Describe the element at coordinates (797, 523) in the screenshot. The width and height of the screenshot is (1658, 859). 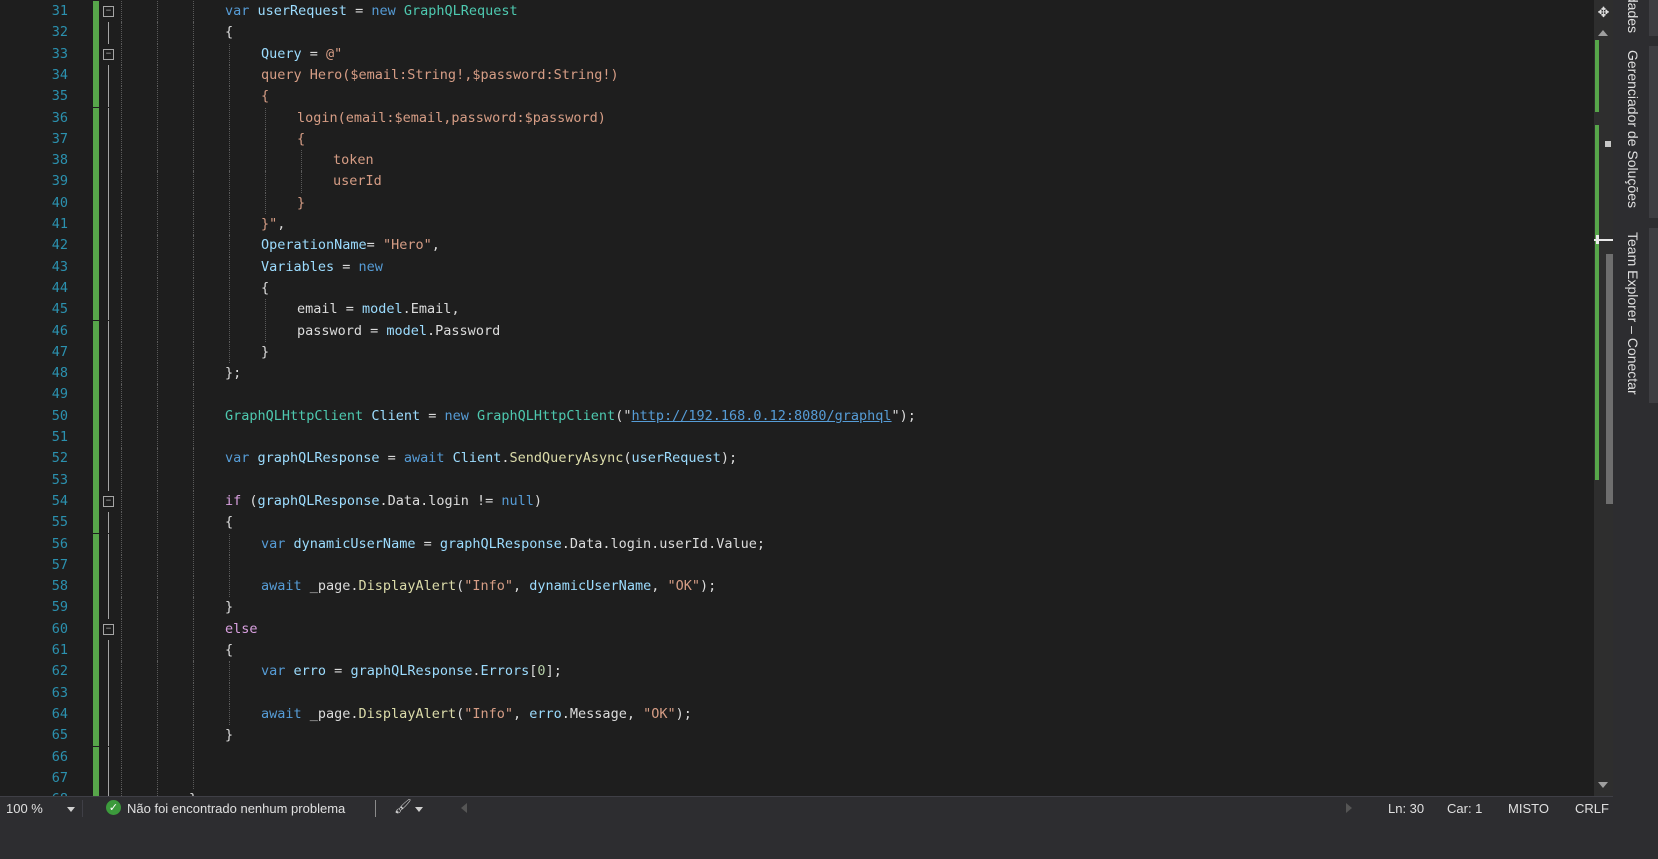
I see `code-line: 55 {` at that location.